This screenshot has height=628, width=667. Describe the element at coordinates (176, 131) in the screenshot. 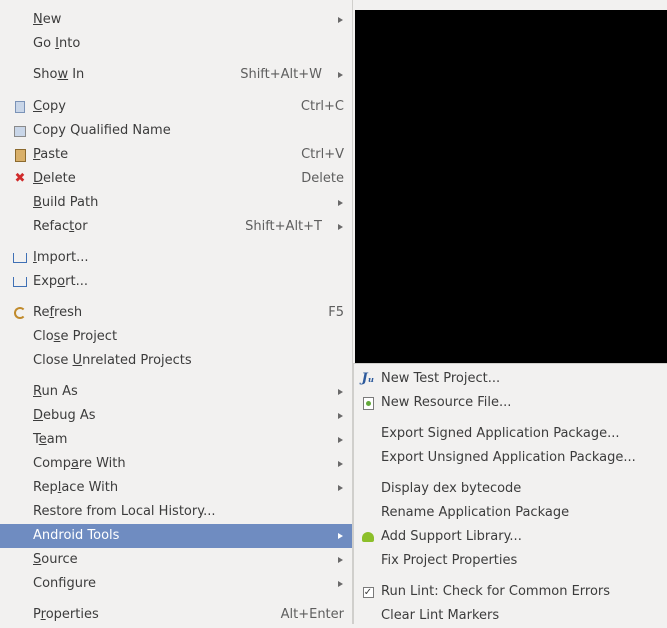

I see `menu-item-copy-qualified-name: Copy Qualified Name` at that location.